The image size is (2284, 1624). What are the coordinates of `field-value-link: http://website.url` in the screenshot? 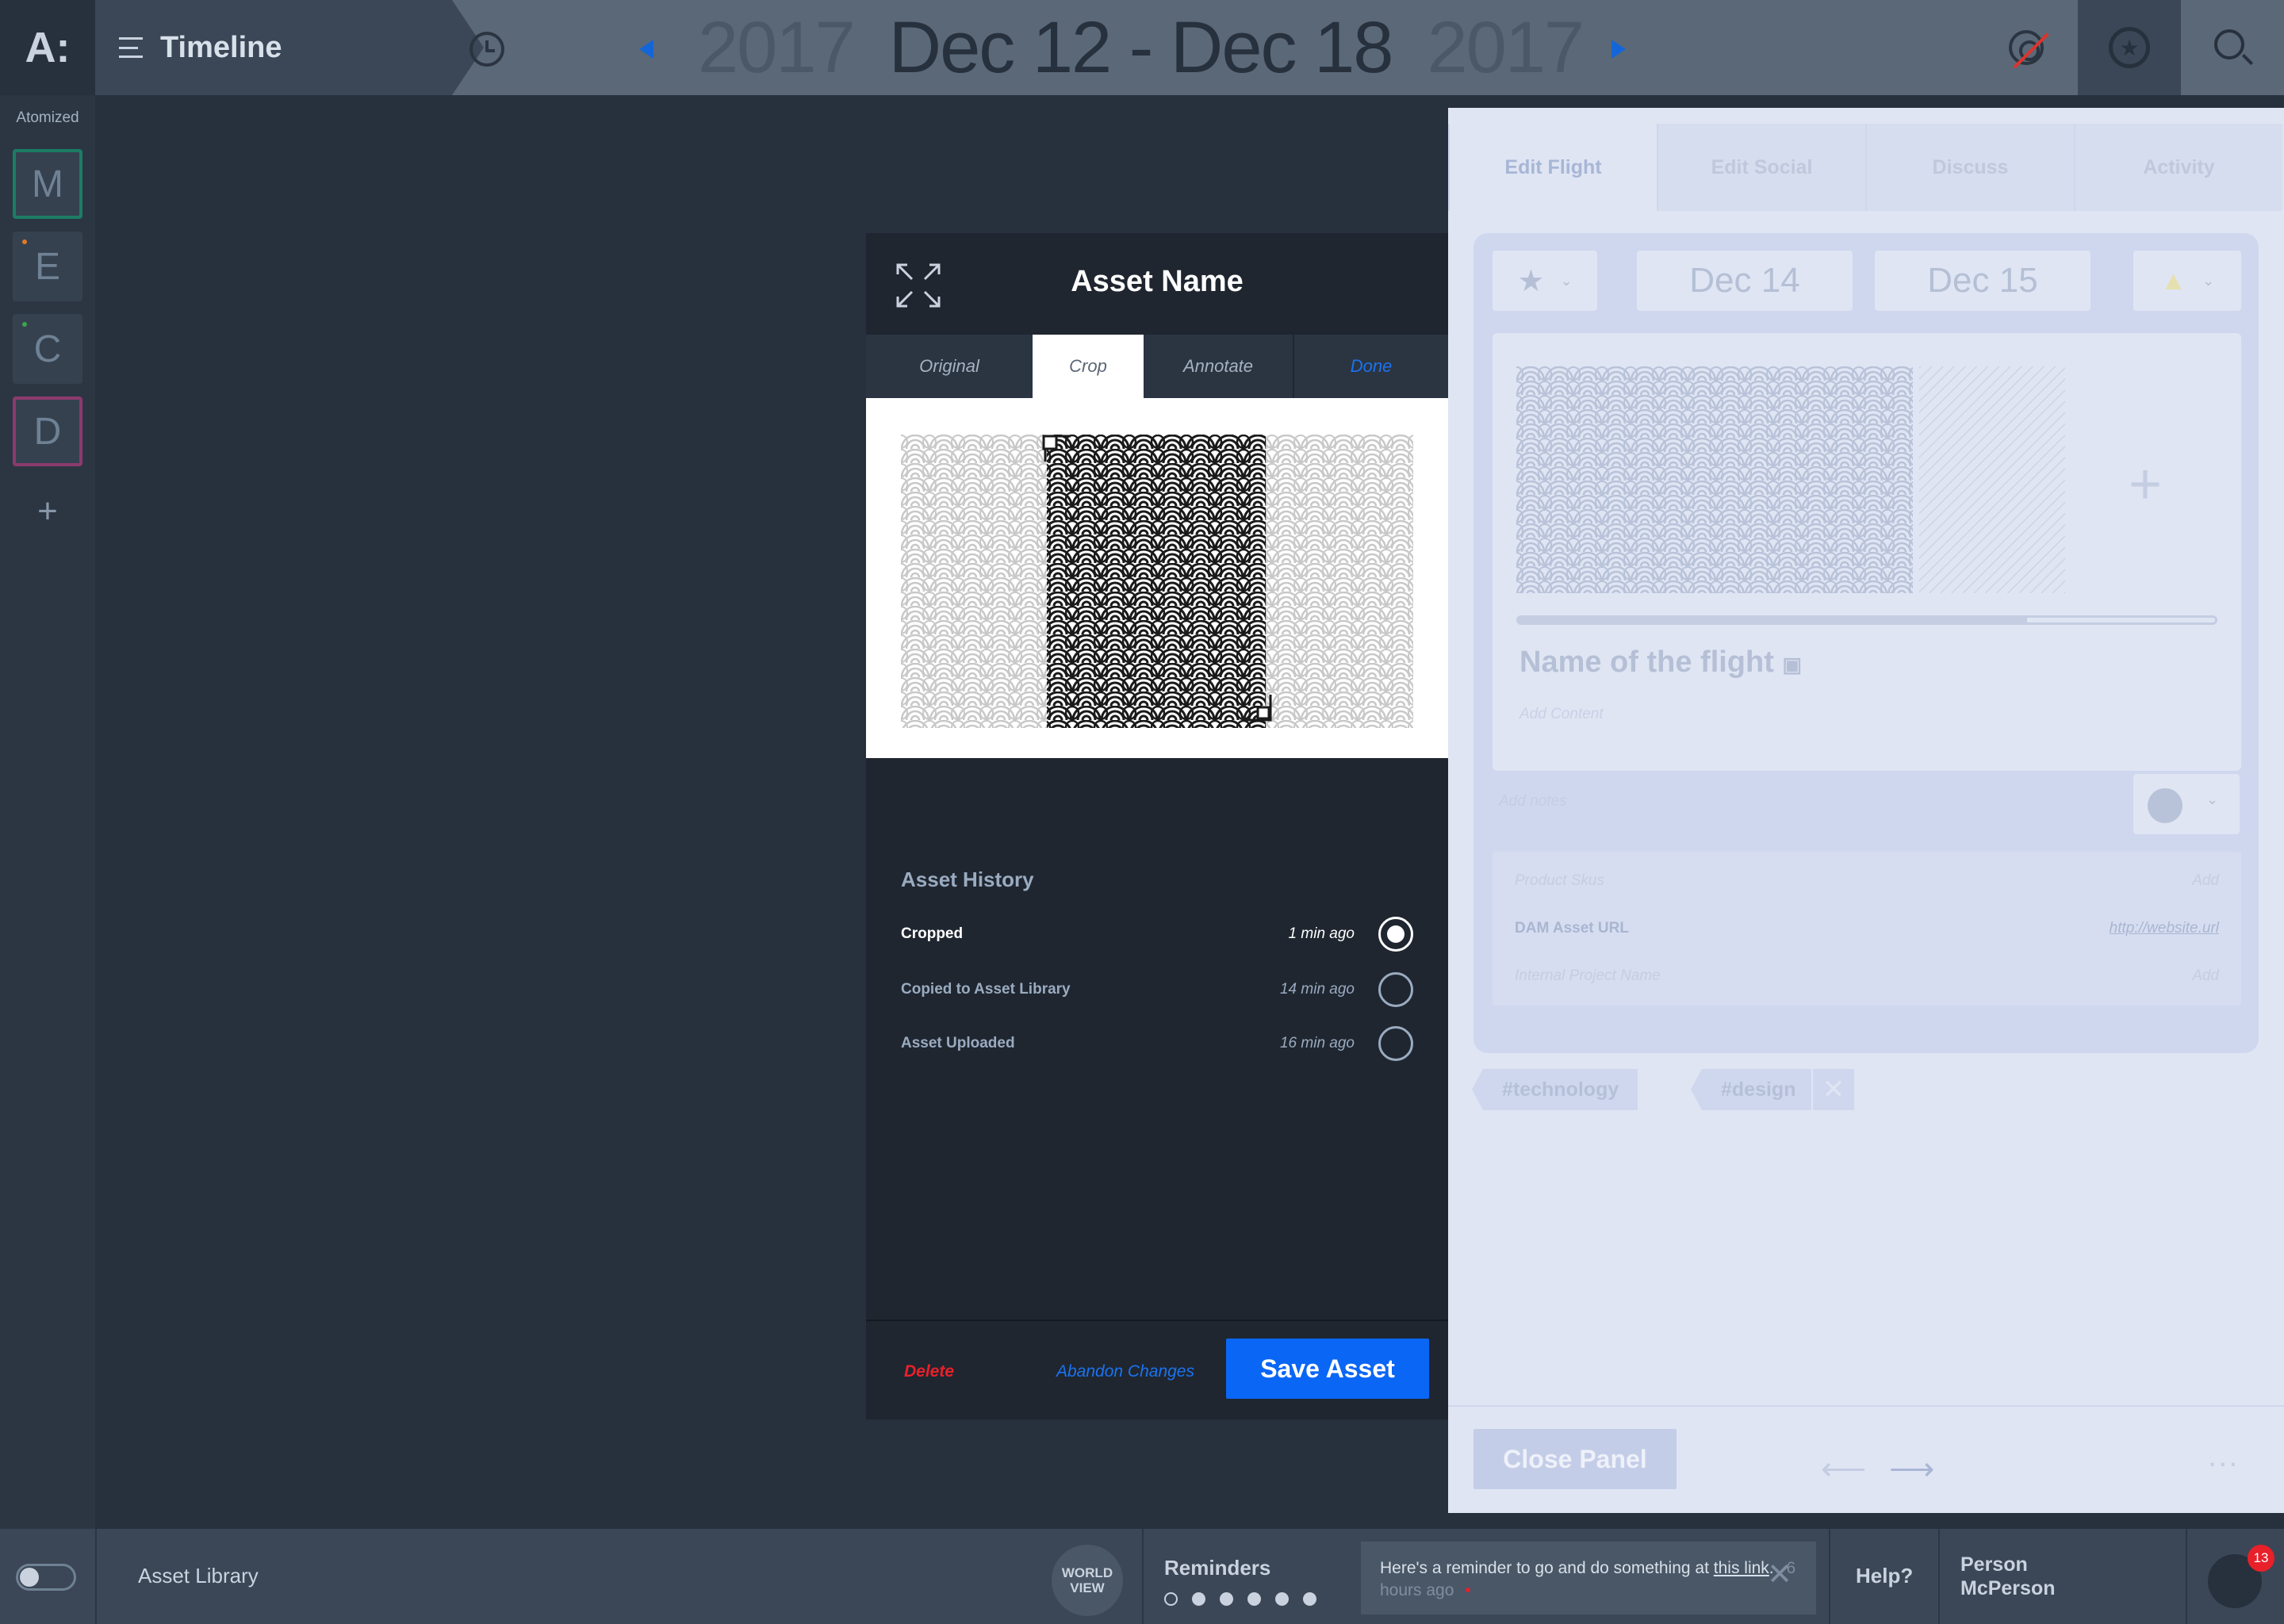 It's located at (2164, 928).